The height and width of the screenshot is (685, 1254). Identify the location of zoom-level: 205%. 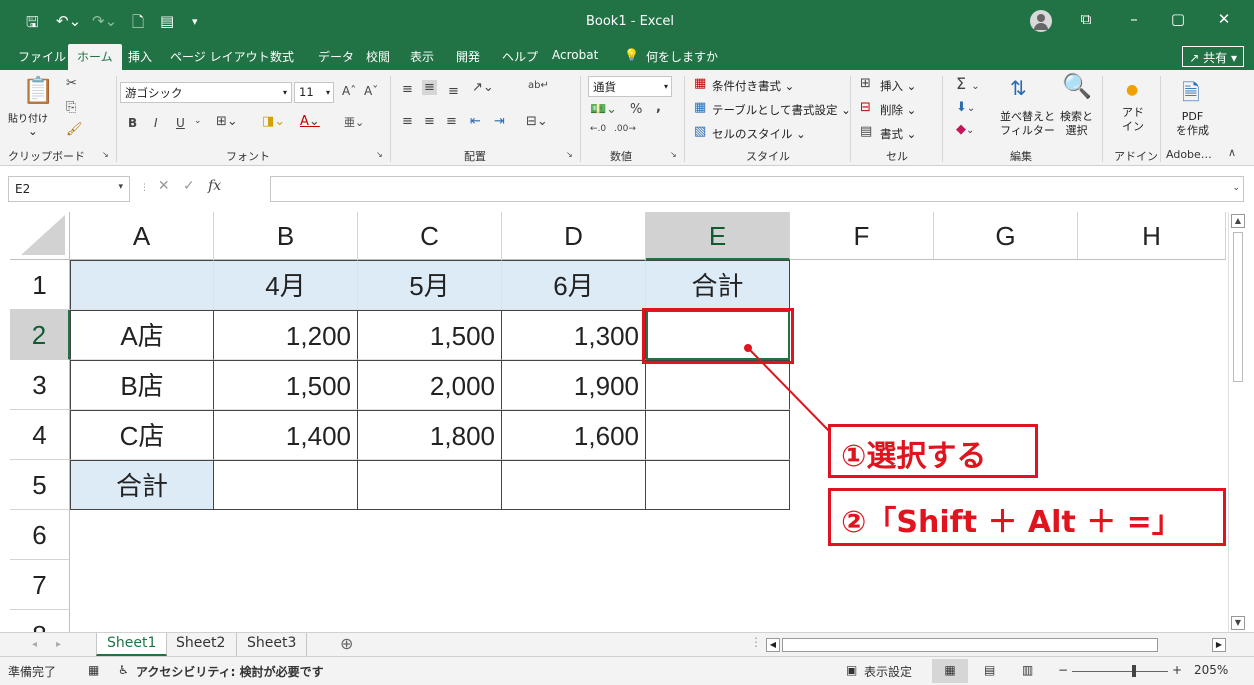
(1211, 670).